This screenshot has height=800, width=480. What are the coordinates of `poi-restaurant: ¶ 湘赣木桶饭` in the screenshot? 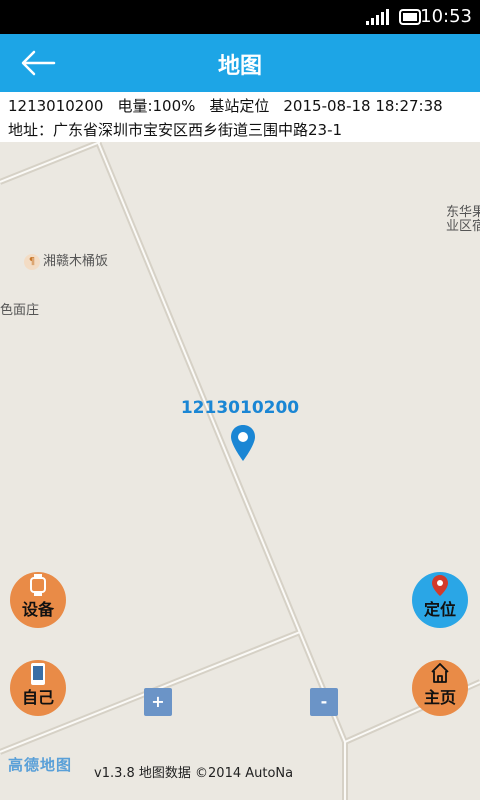 It's located at (66, 260).